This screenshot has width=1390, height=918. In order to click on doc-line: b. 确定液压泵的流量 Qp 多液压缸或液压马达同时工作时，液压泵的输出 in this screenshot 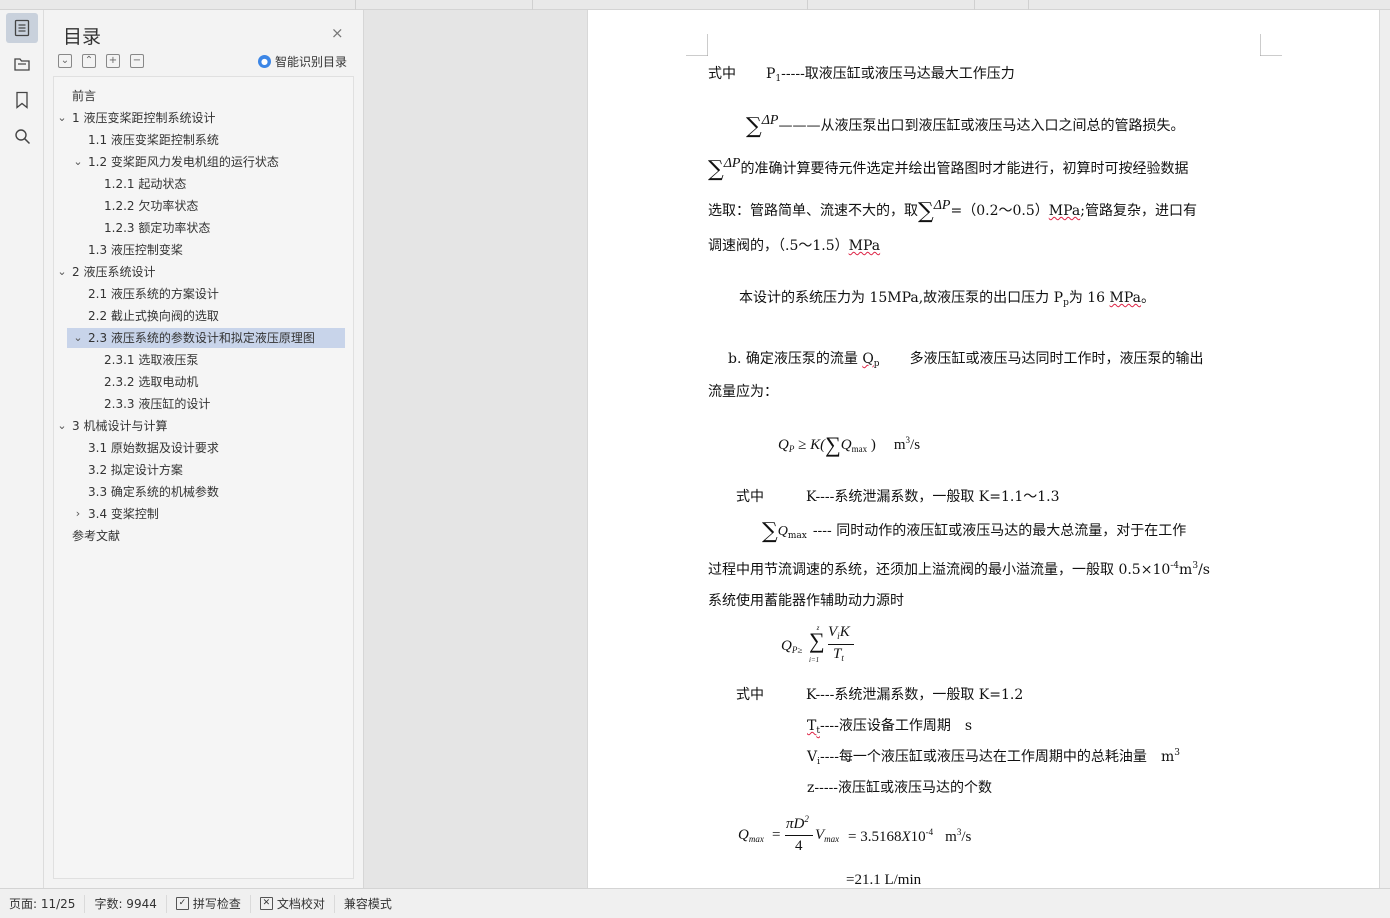, I will do `click(966, 358)`.